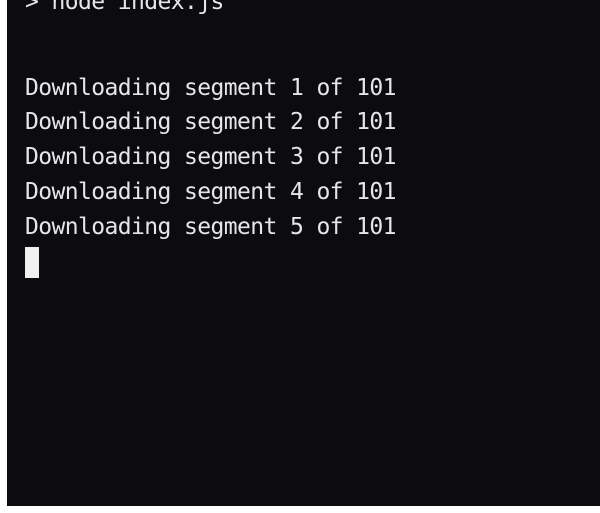 Image resolution: width=600 pixels, height=513 pixels. What do you see at coordinates (211, 122) in the screenshot?
I see `output-line: Downloading segment 2 of 101` at bounding box center [211, 122].